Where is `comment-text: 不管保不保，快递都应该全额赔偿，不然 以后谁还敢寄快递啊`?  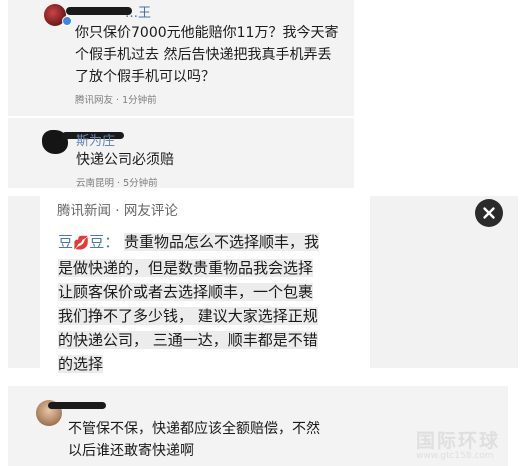 comment-text: 不管保不保，快递都应该全额赔偿，不然 以后谁还敢寄快递啊 is located at coordinates (194, 440).